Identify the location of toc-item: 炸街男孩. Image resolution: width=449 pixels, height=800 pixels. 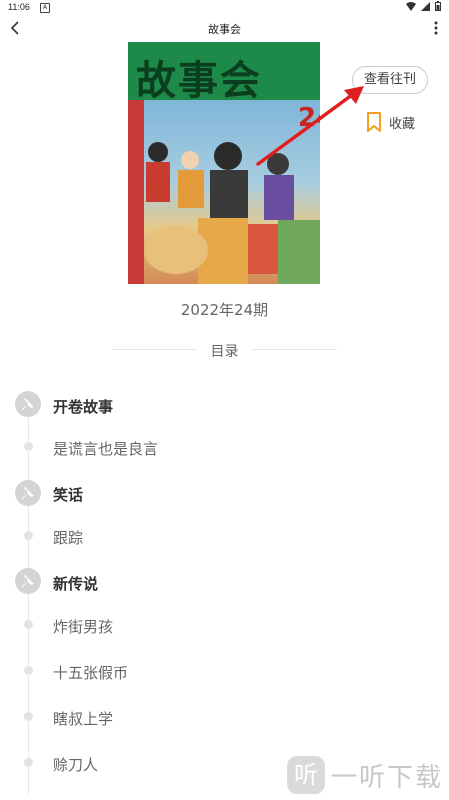
(83, 626).